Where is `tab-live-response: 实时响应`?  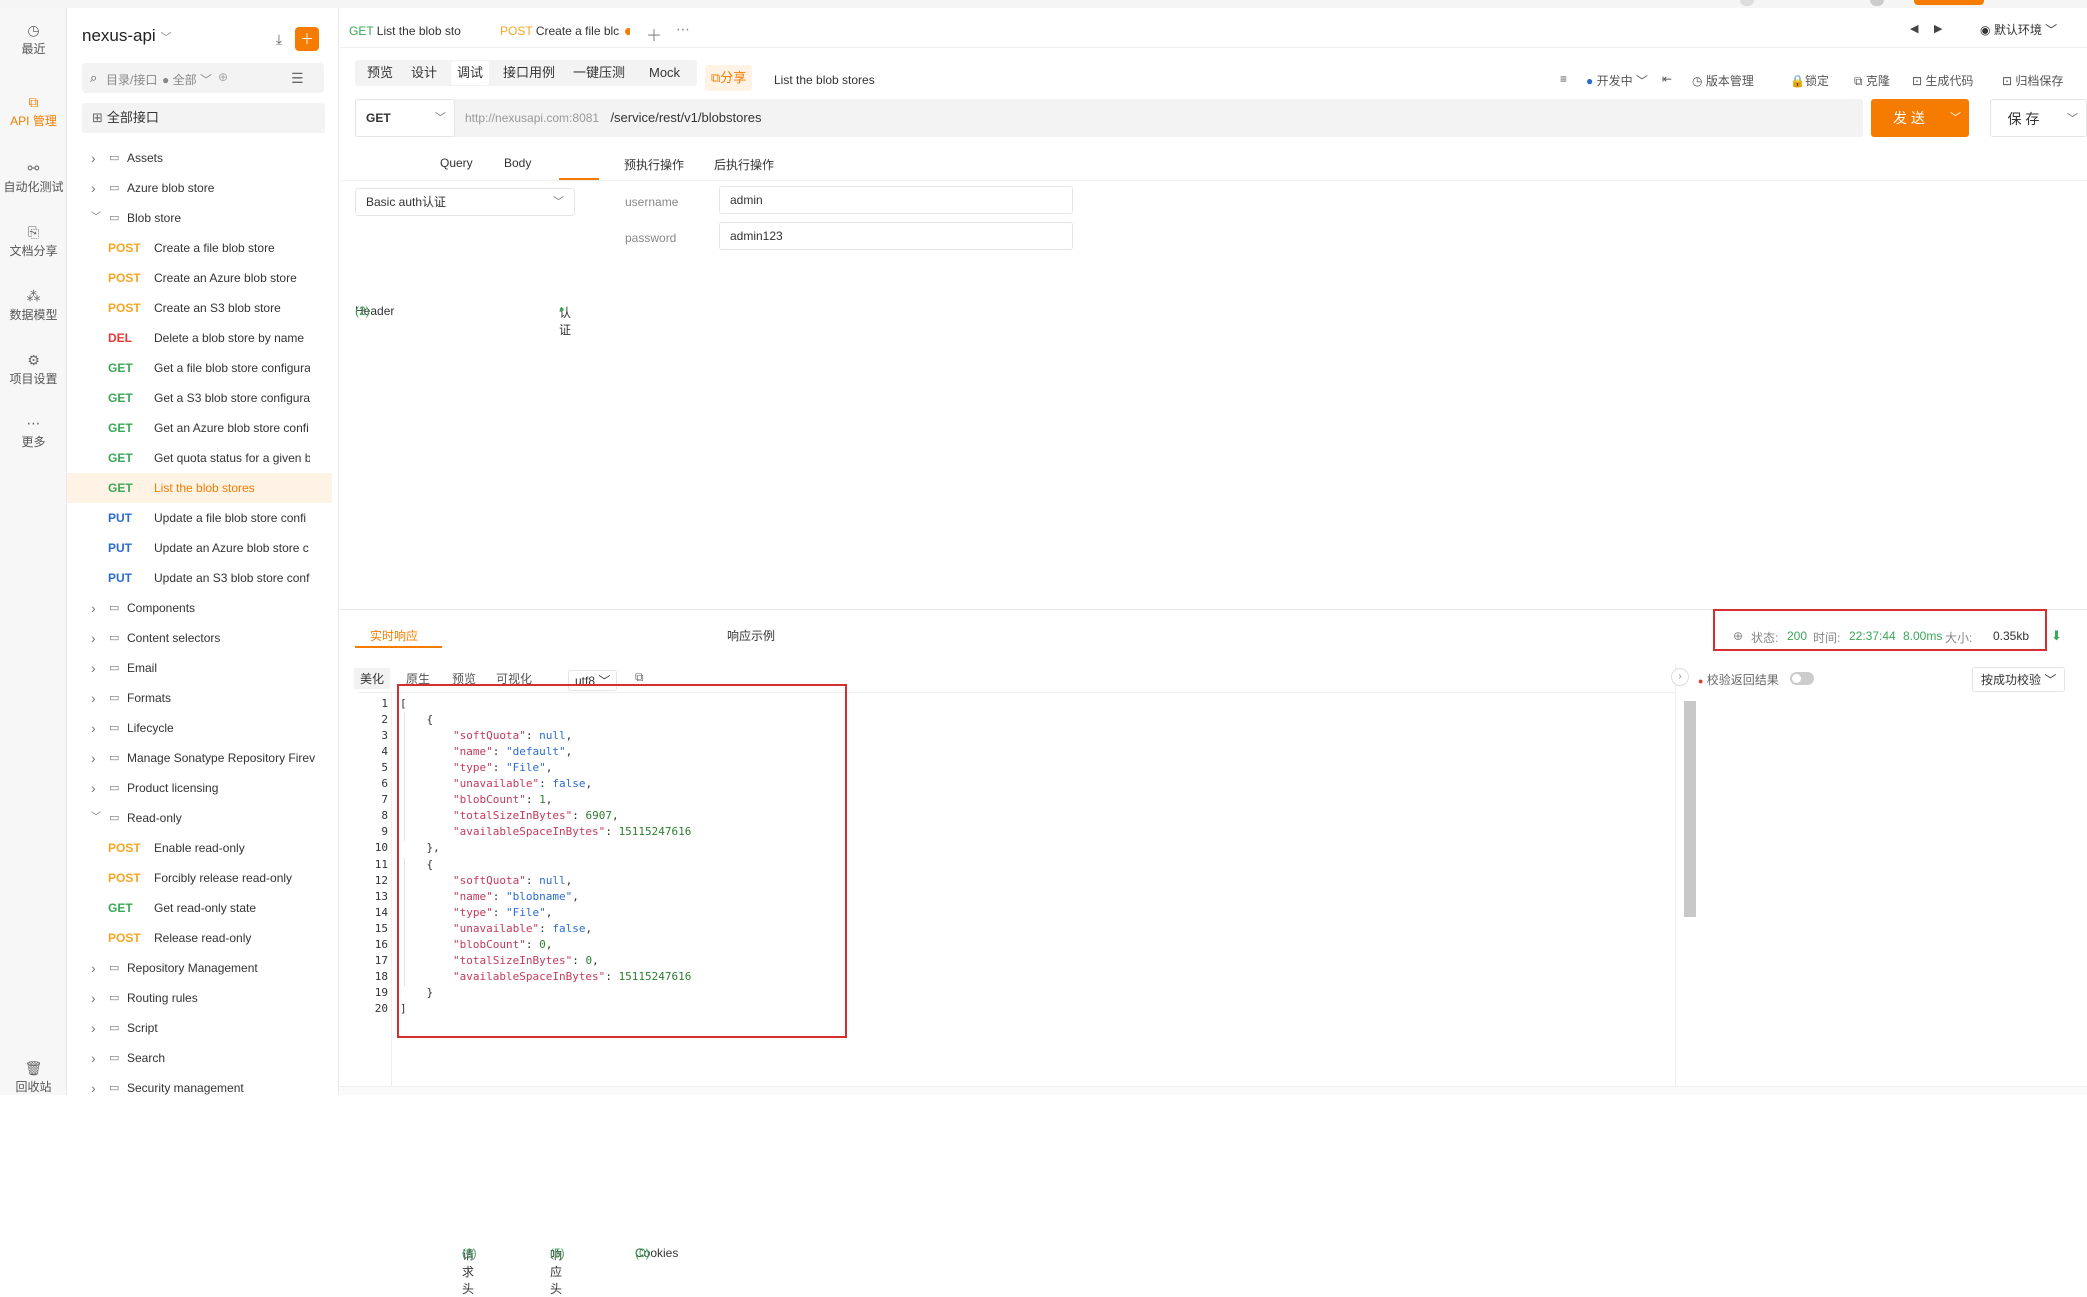 tab-live-response: 实时响应 is located at coordinates (394, 635).